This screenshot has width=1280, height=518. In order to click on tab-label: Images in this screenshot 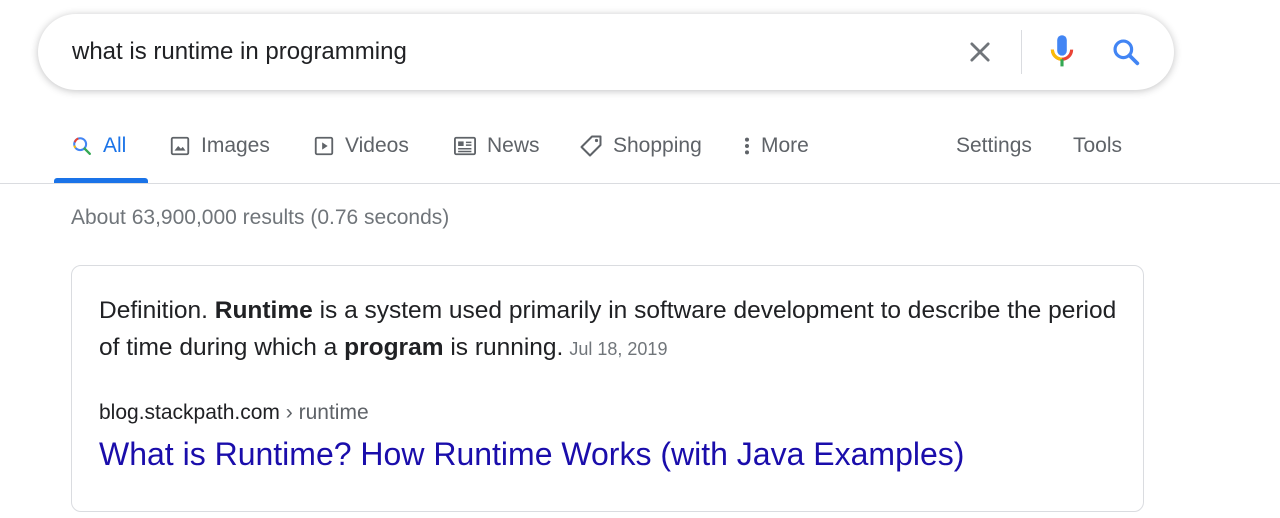, I will do `click(235, 145)`.